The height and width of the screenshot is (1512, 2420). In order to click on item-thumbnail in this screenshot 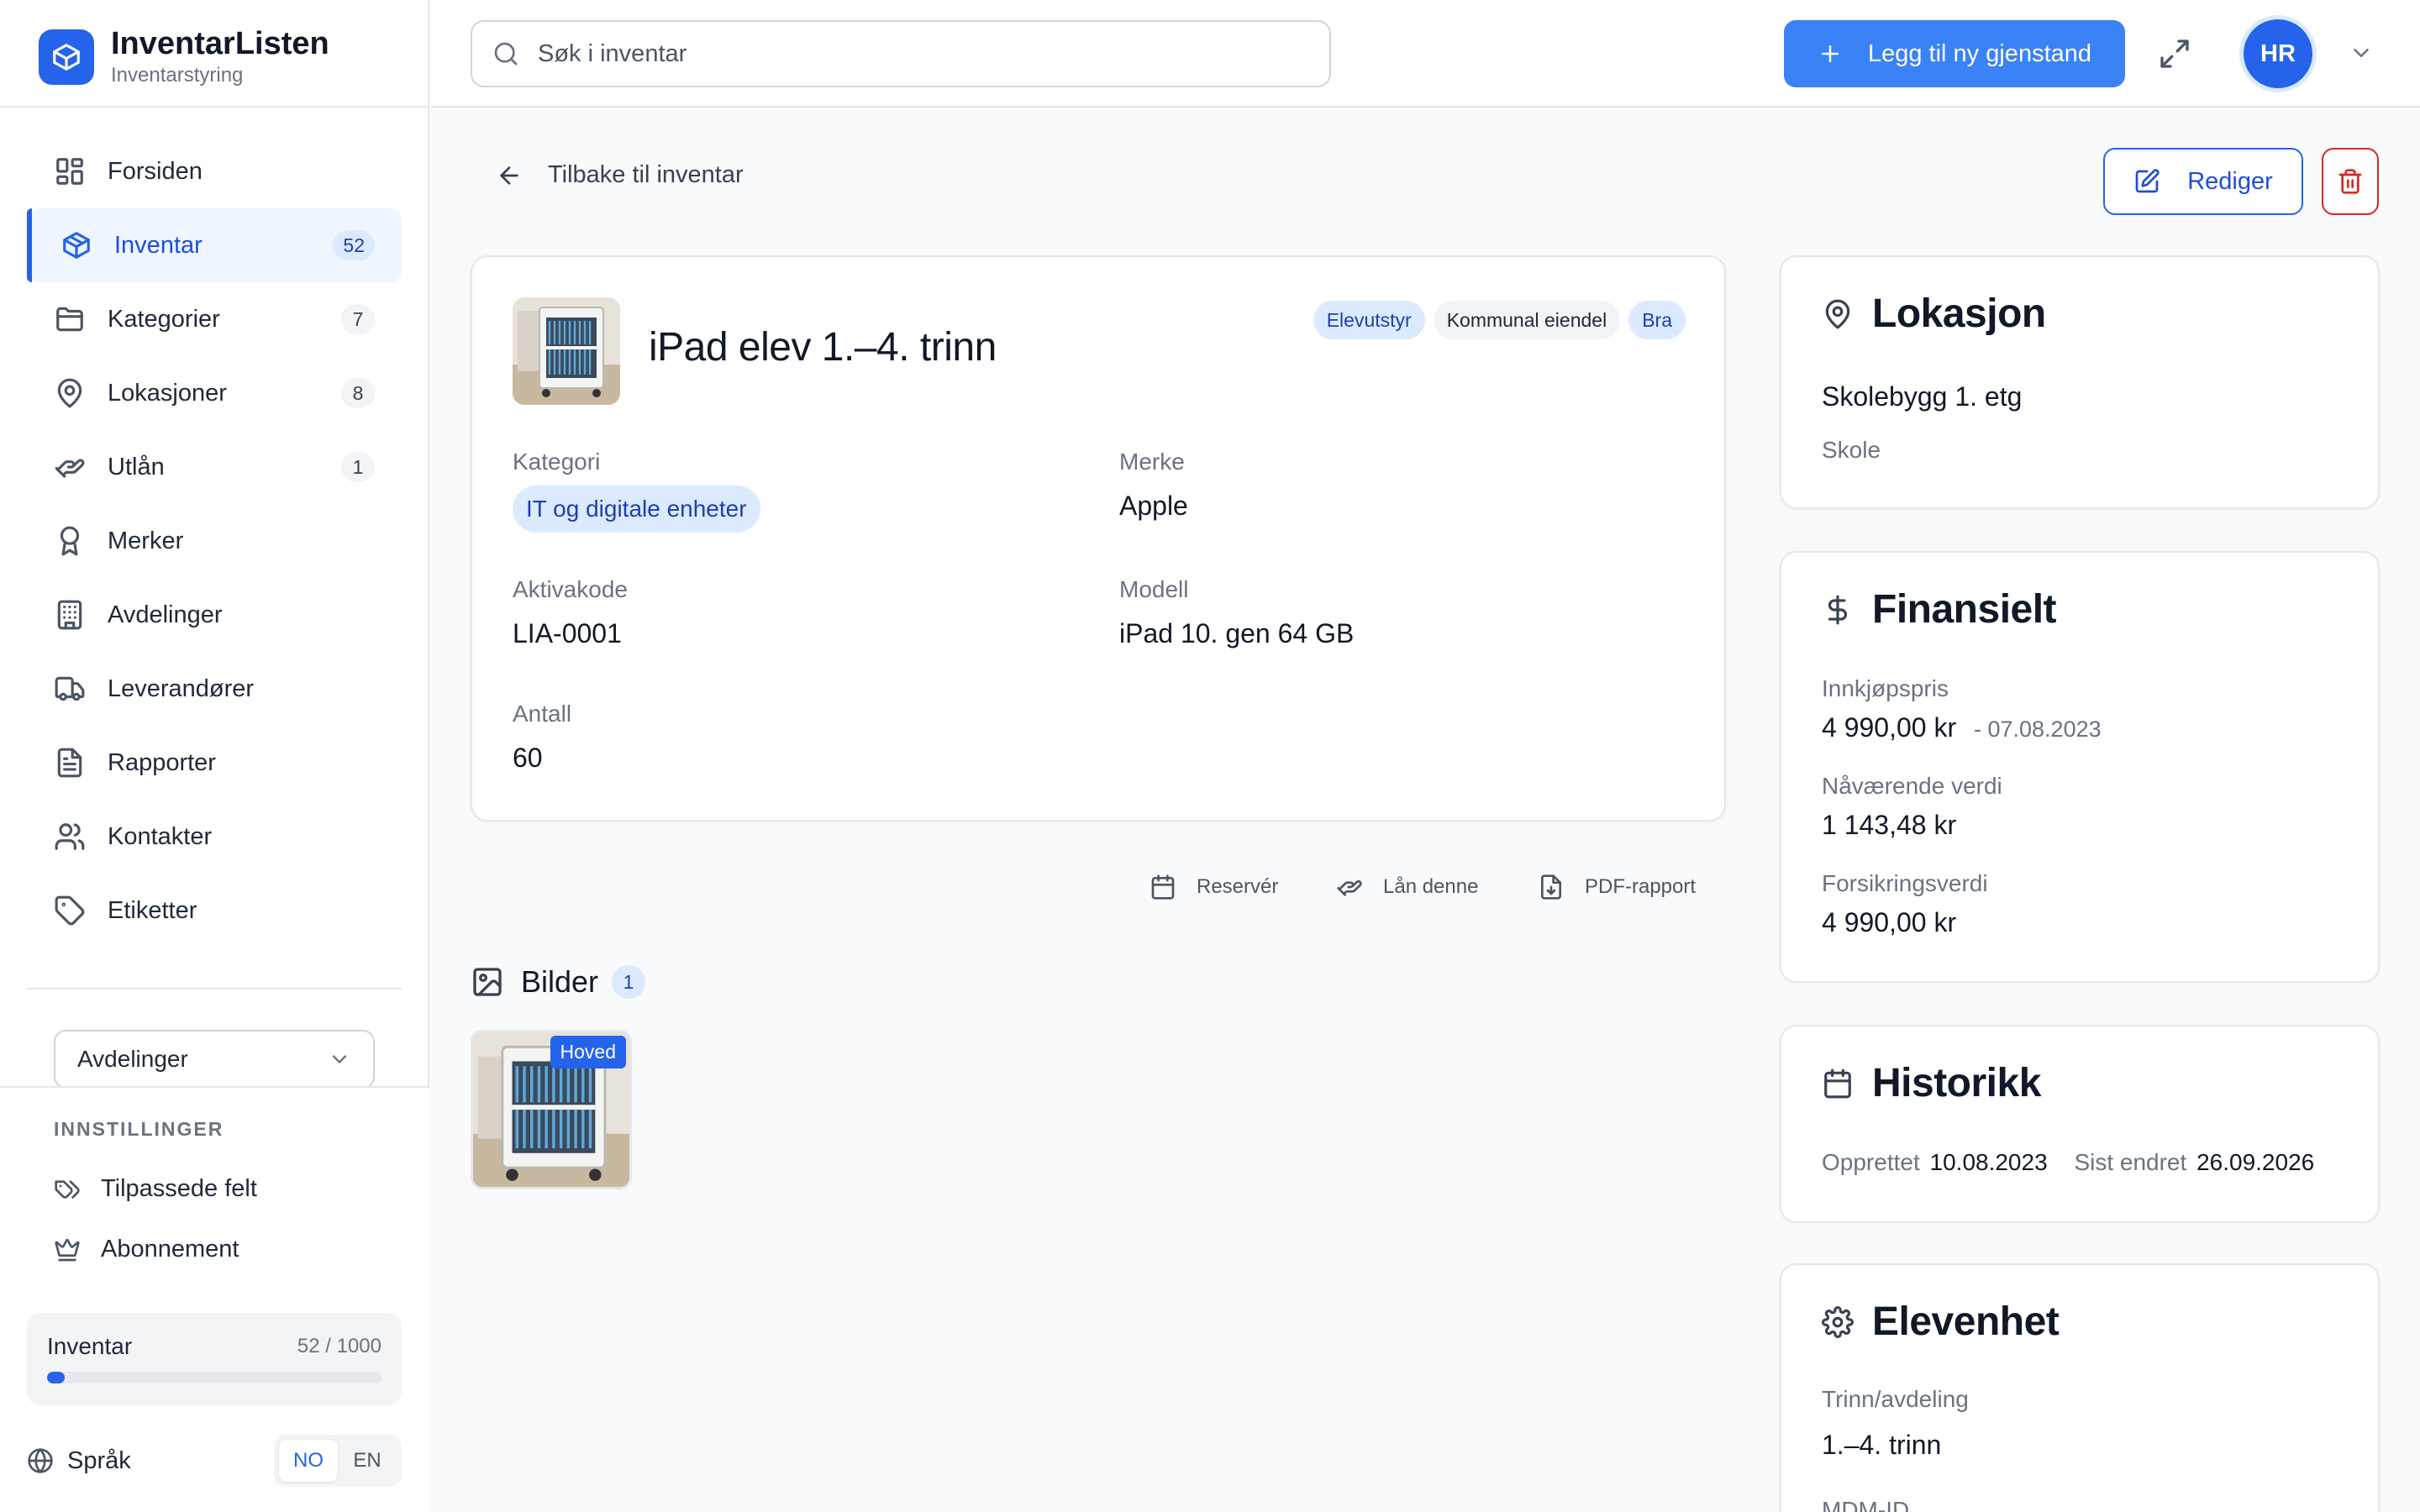, I will do `click(567, 351)`.